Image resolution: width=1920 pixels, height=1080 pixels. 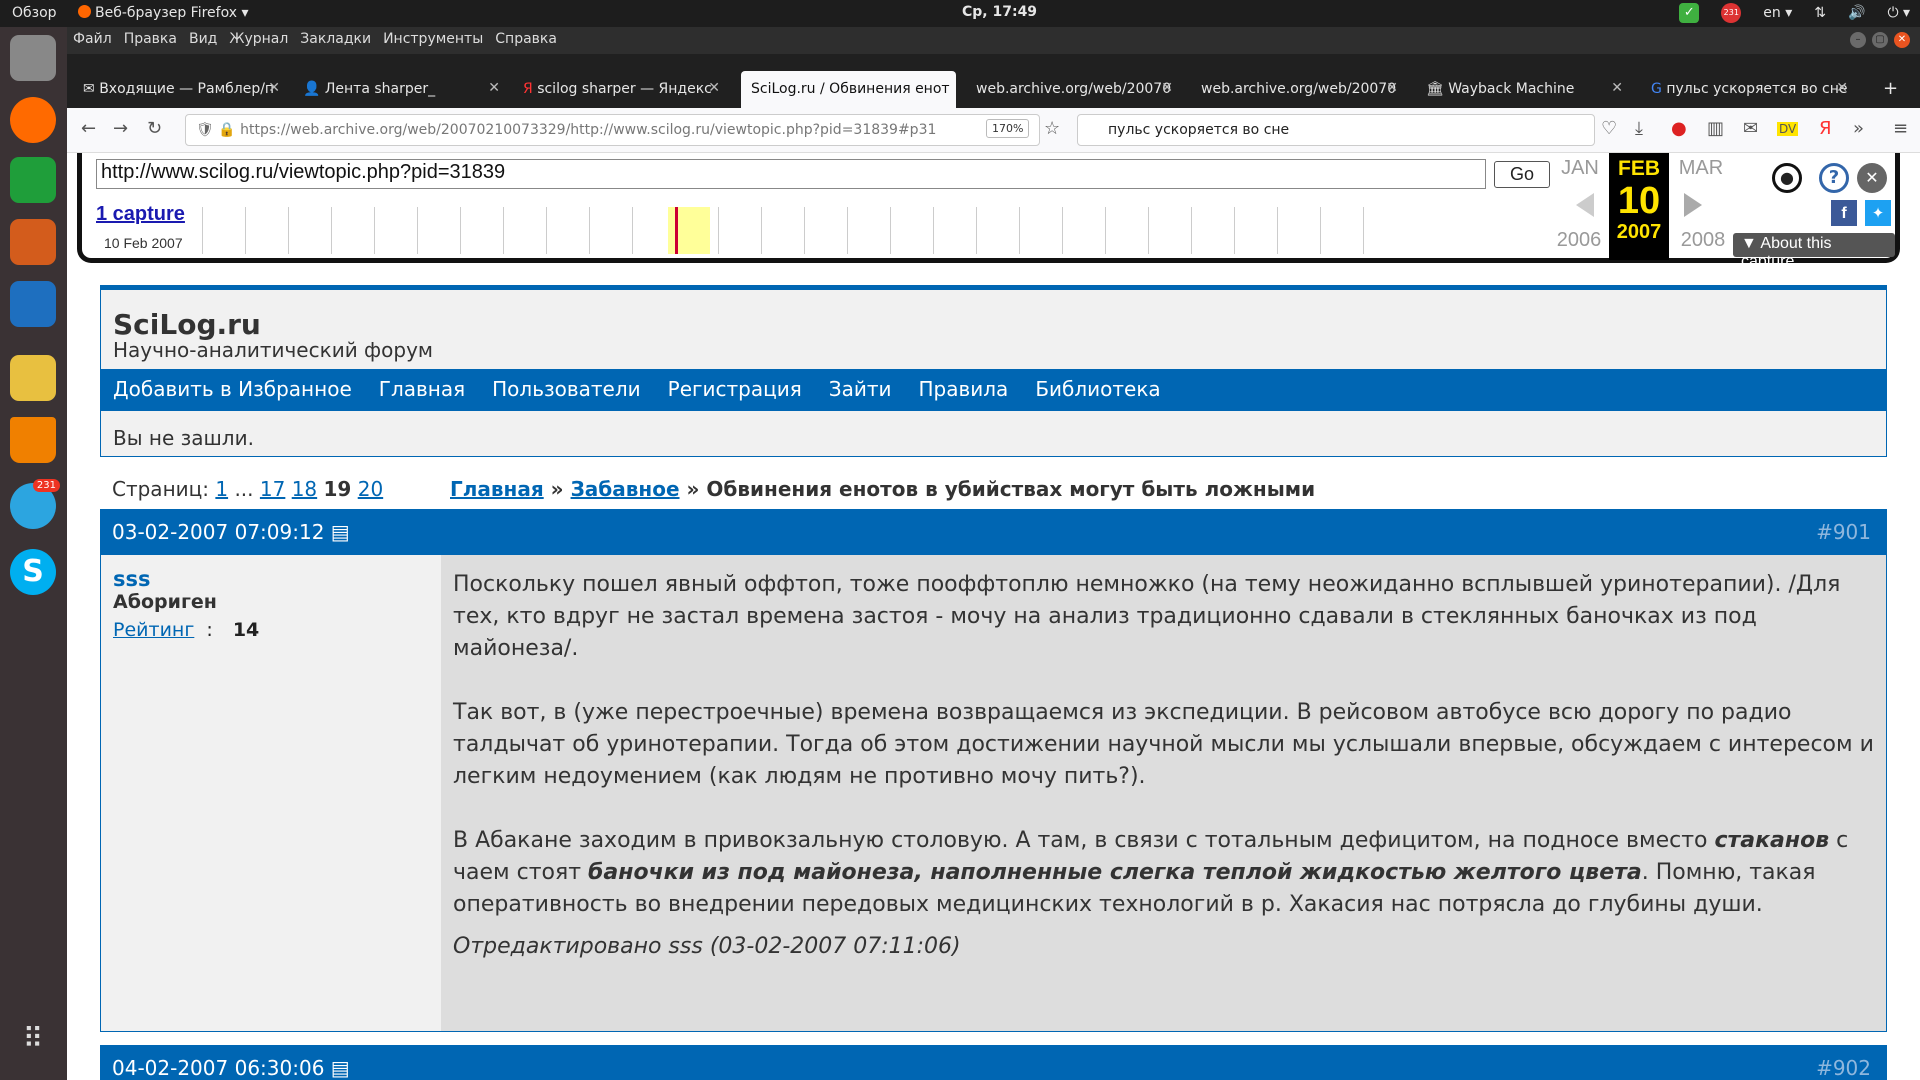 I want to click on menu-bookmarks: Закладки, so click(x=335, y=39).